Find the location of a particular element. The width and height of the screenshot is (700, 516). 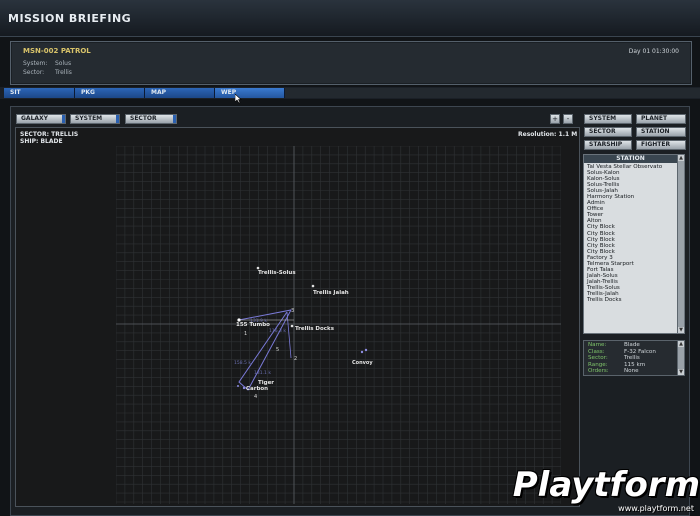

map-sector-readout: SECTOR: TRELLIS is located at coordinates (49, 134).